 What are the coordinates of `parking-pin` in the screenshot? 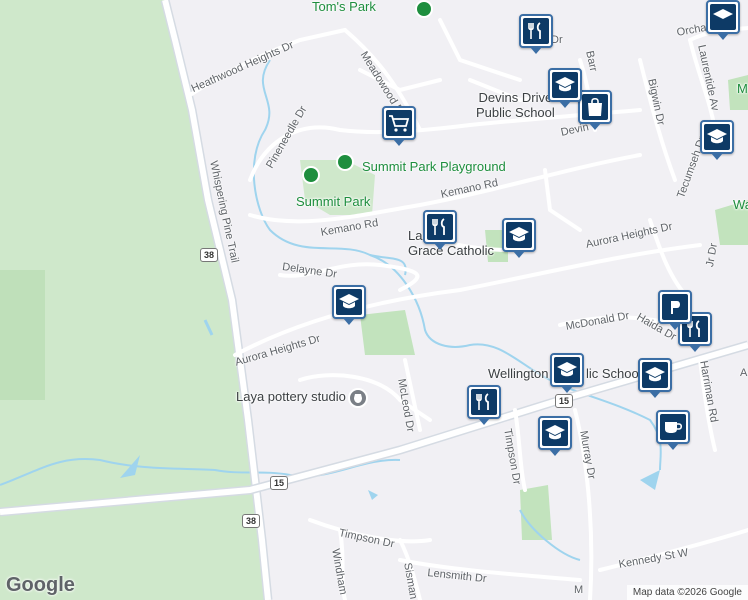 It's located at (675, 310).